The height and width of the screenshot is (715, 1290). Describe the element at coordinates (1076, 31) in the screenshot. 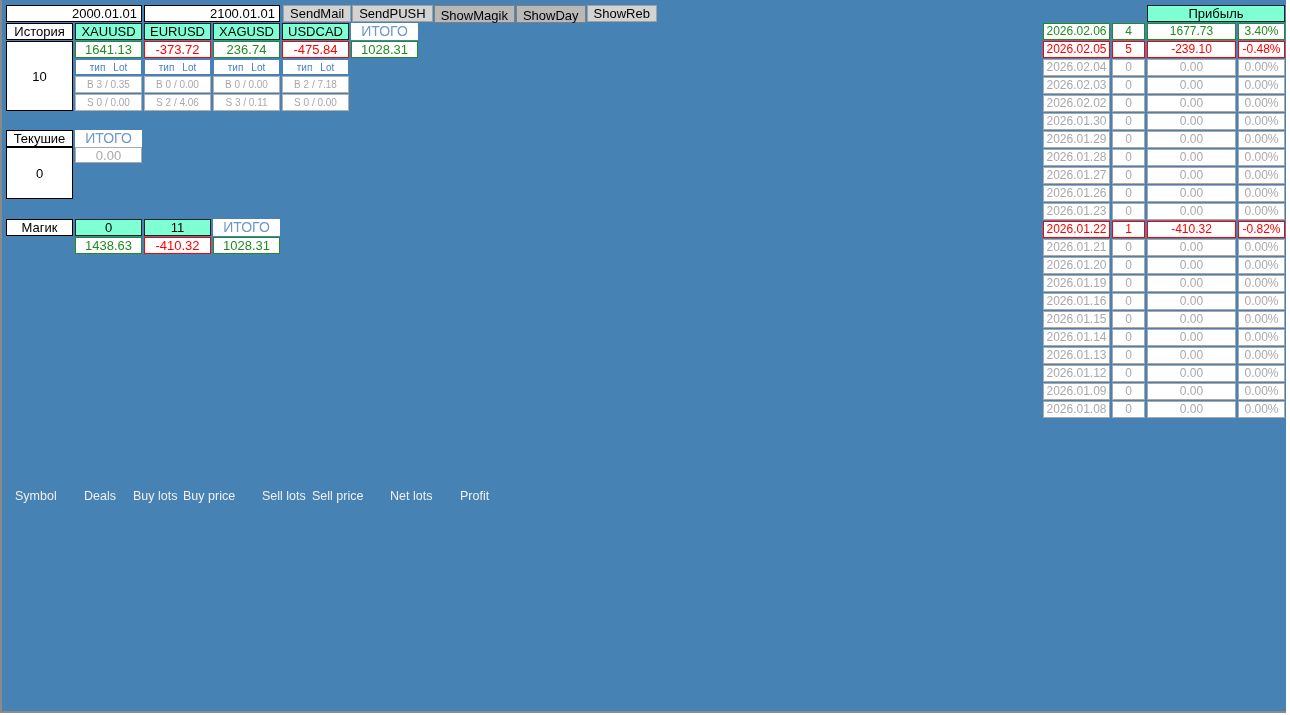

I see `date-cell: 2026.02.06` at that location.